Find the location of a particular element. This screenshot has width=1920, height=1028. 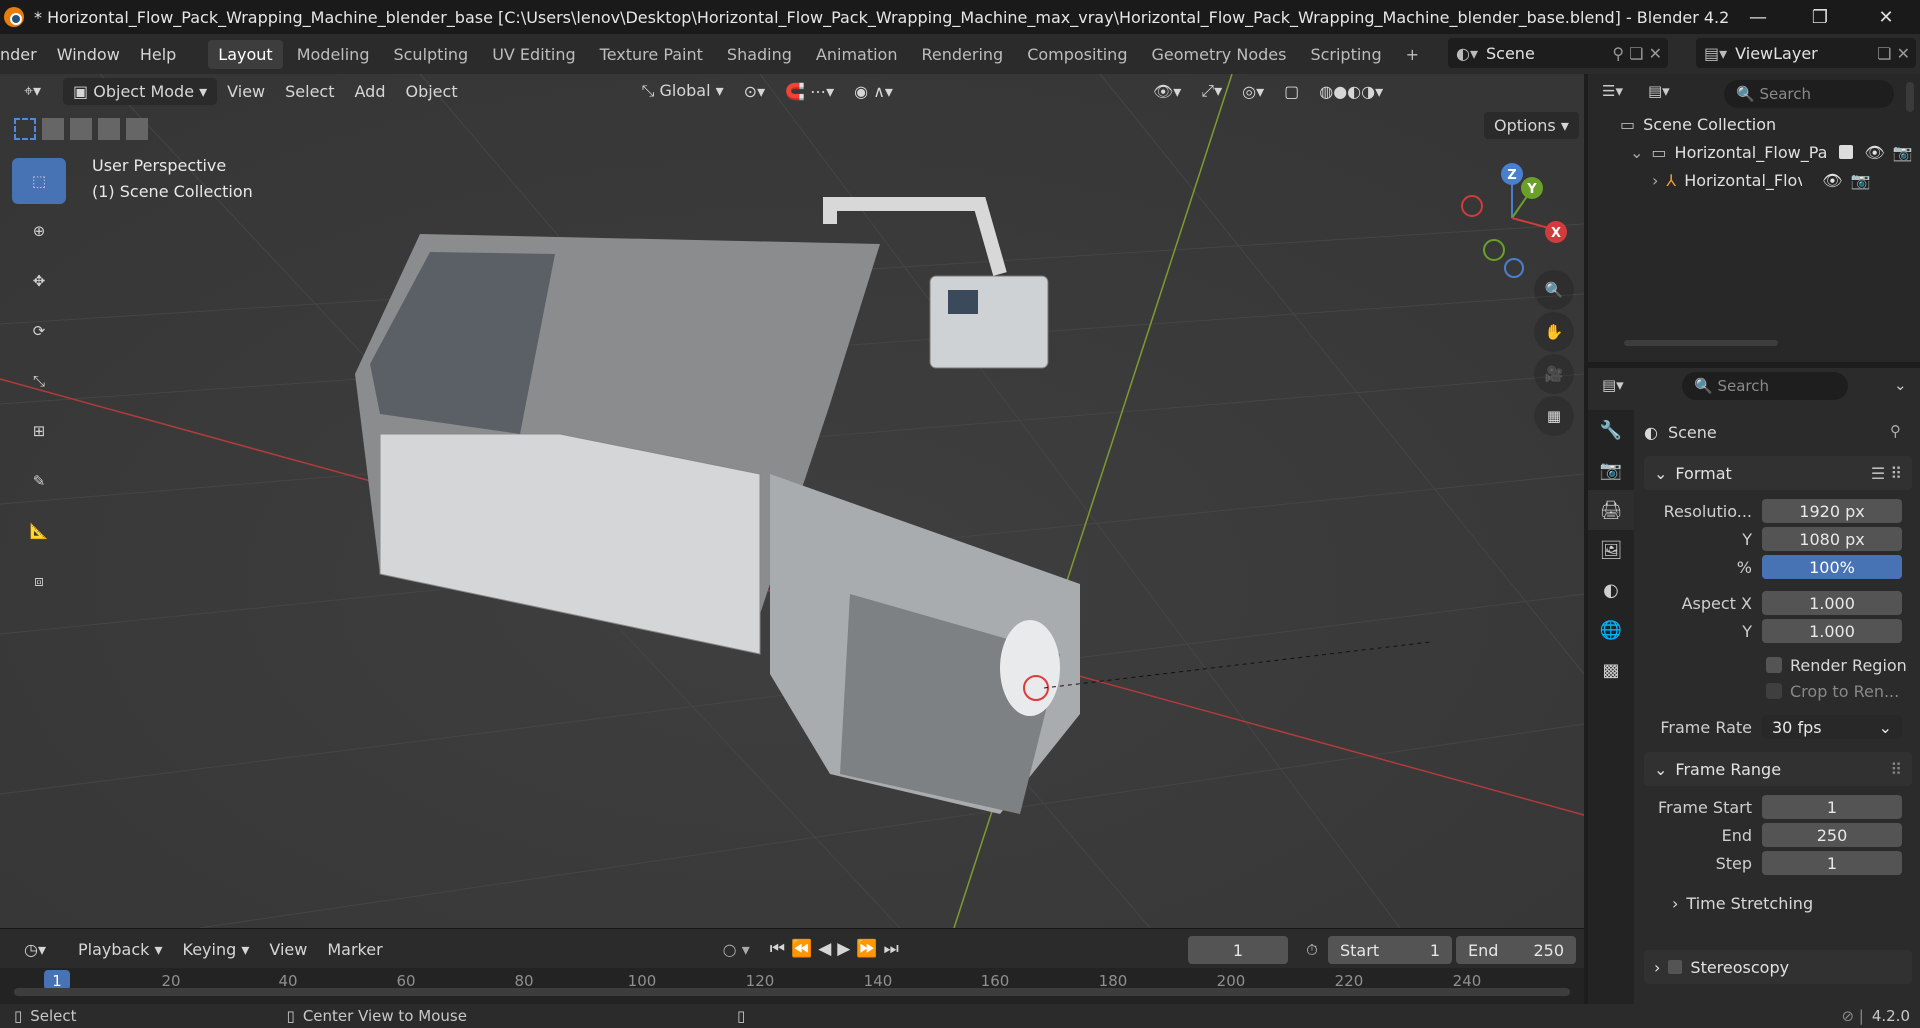

xray-icon: ▢ is located at coordinates (1291, 91).